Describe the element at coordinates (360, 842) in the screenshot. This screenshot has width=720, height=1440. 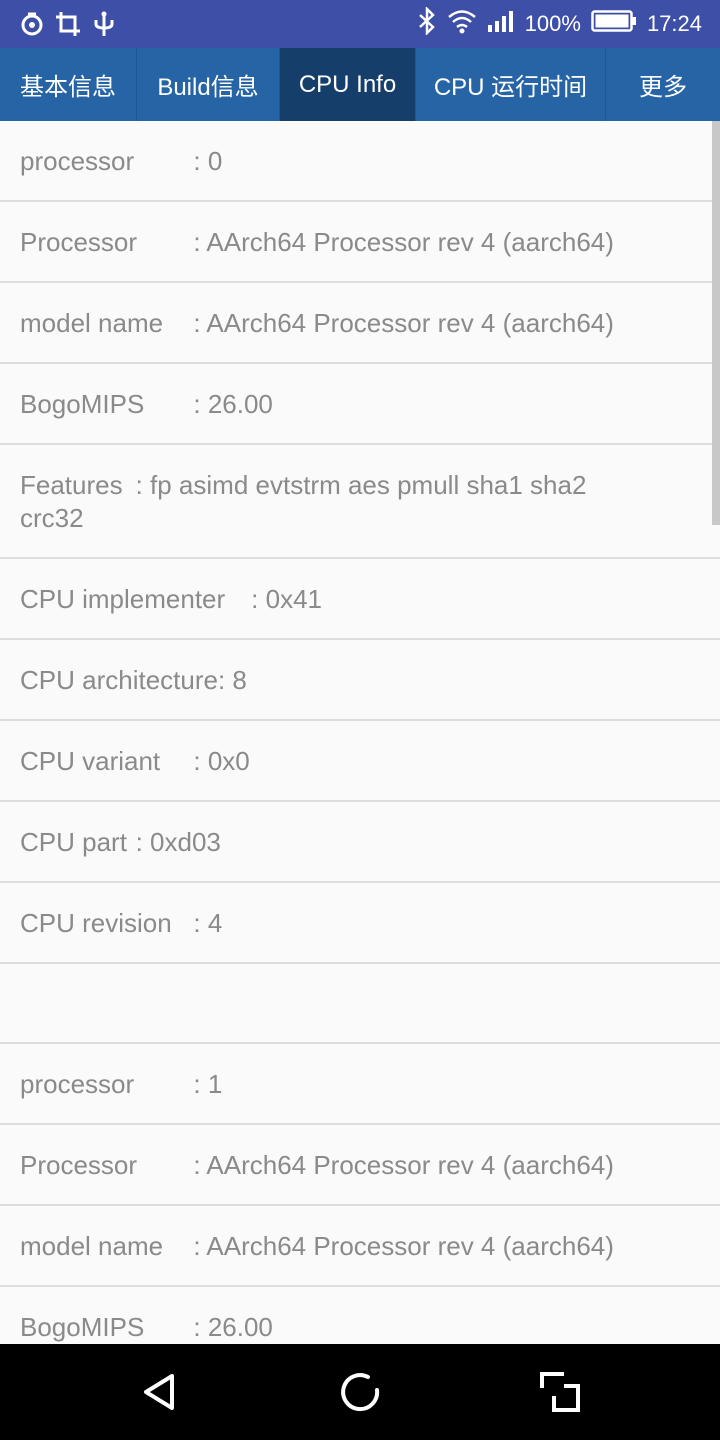
I see `list-item: CPU part : 0xd03` at that location.